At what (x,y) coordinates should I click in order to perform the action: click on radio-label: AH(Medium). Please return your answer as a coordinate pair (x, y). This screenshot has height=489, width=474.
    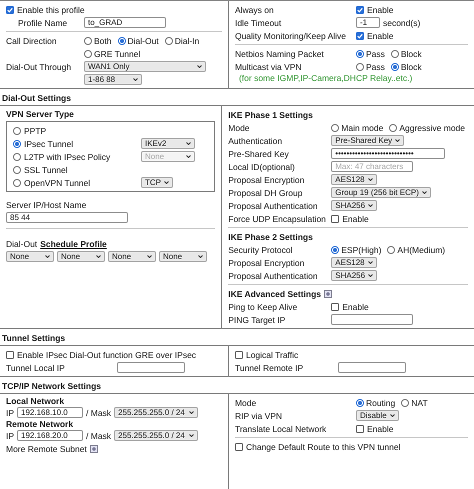
    Looking at the image, I should click on (421, 249).